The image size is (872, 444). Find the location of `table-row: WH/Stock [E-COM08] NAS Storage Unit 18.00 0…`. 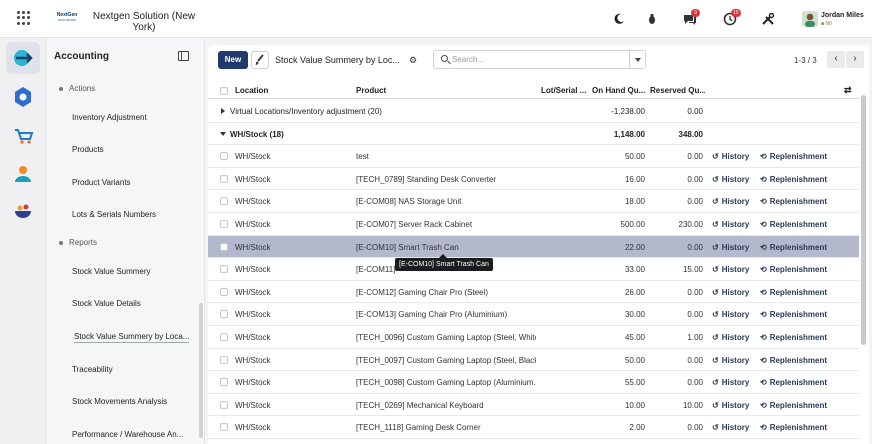

table-row: WH/Stock [E-COM08] NAS Storage Unit 18.00 0… is located at coordinates (533, 201).